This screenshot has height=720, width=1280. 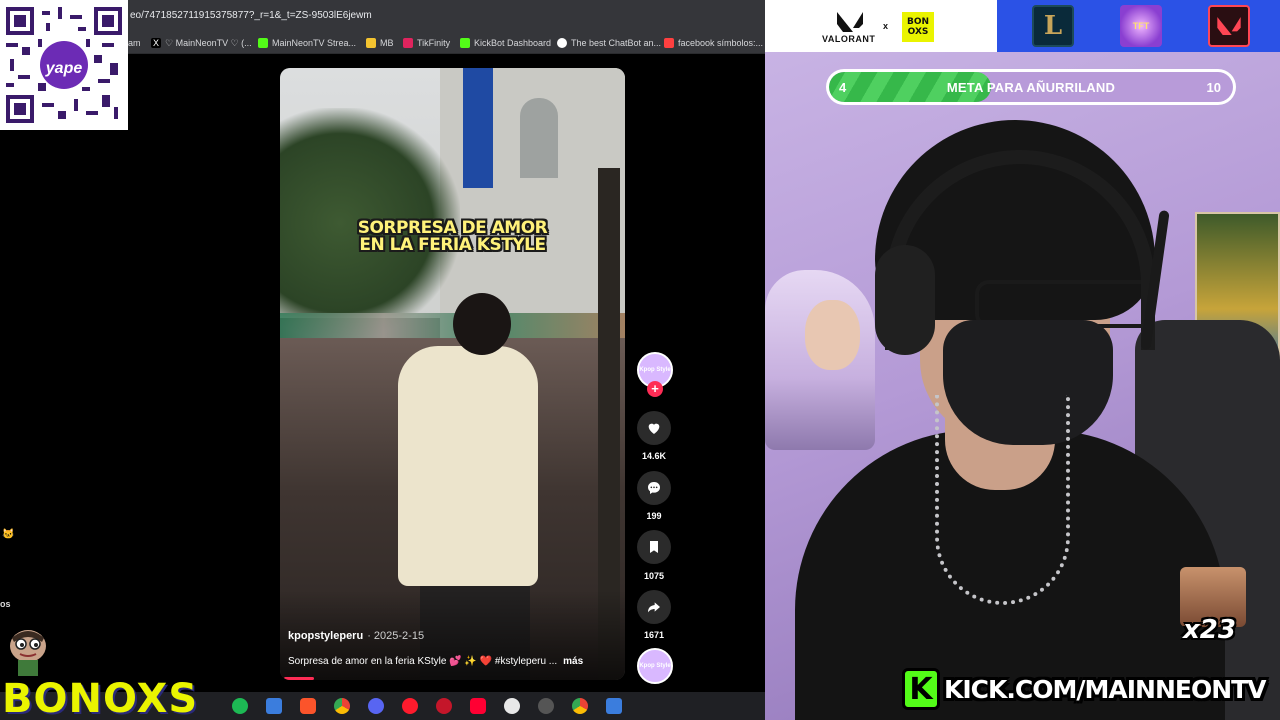 I want to click on video-progress-bar, so click(x=299, y=678).